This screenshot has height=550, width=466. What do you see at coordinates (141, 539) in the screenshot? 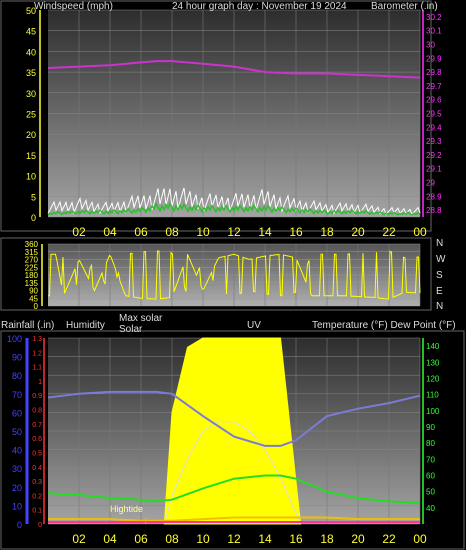
I see `solar-x-tick-label: 06` at bounding box center [141, 539].